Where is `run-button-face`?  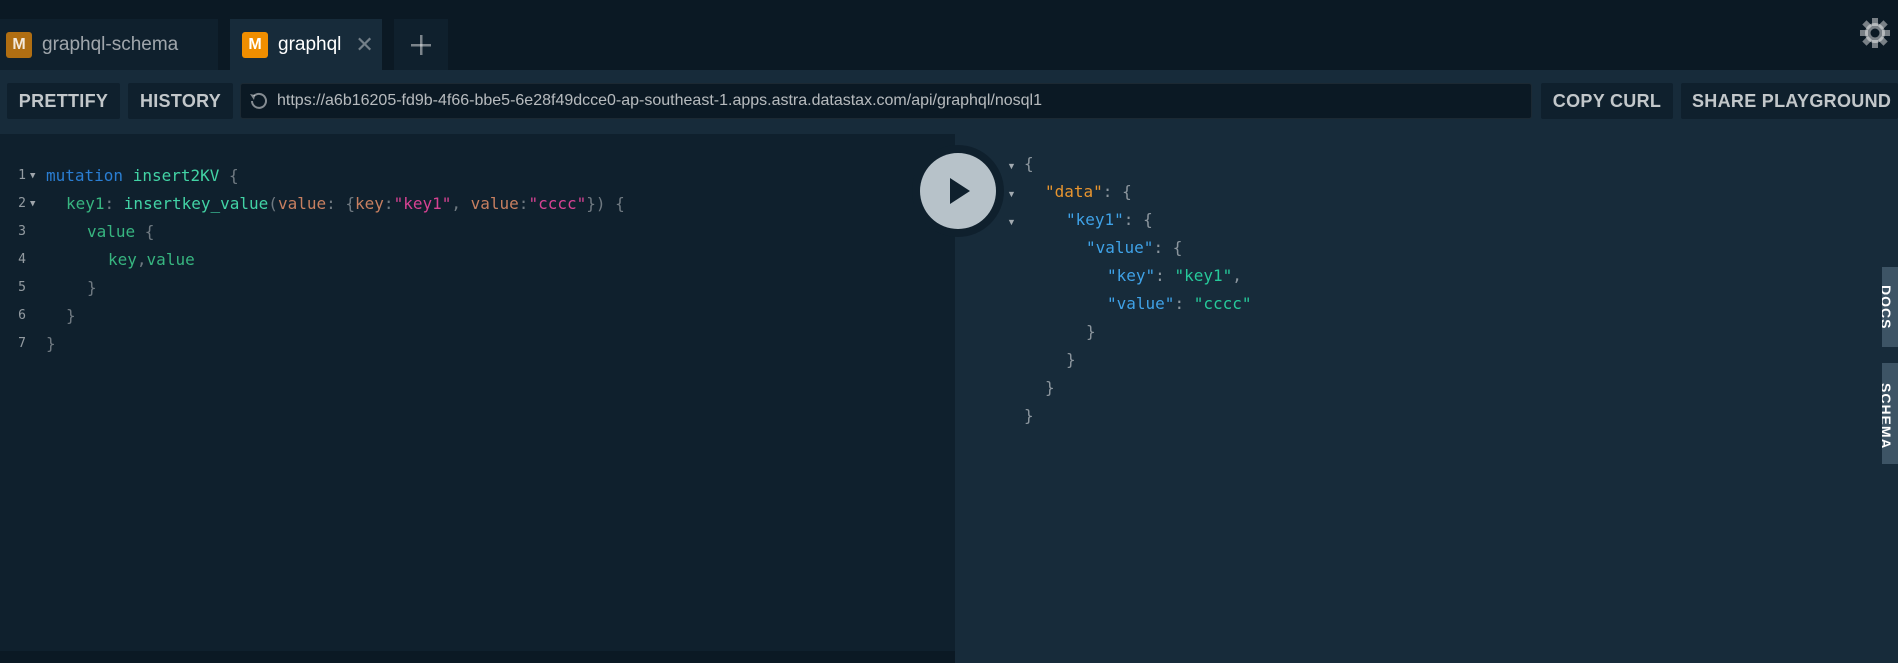 run-button-face is located at coordinates (958, 191).